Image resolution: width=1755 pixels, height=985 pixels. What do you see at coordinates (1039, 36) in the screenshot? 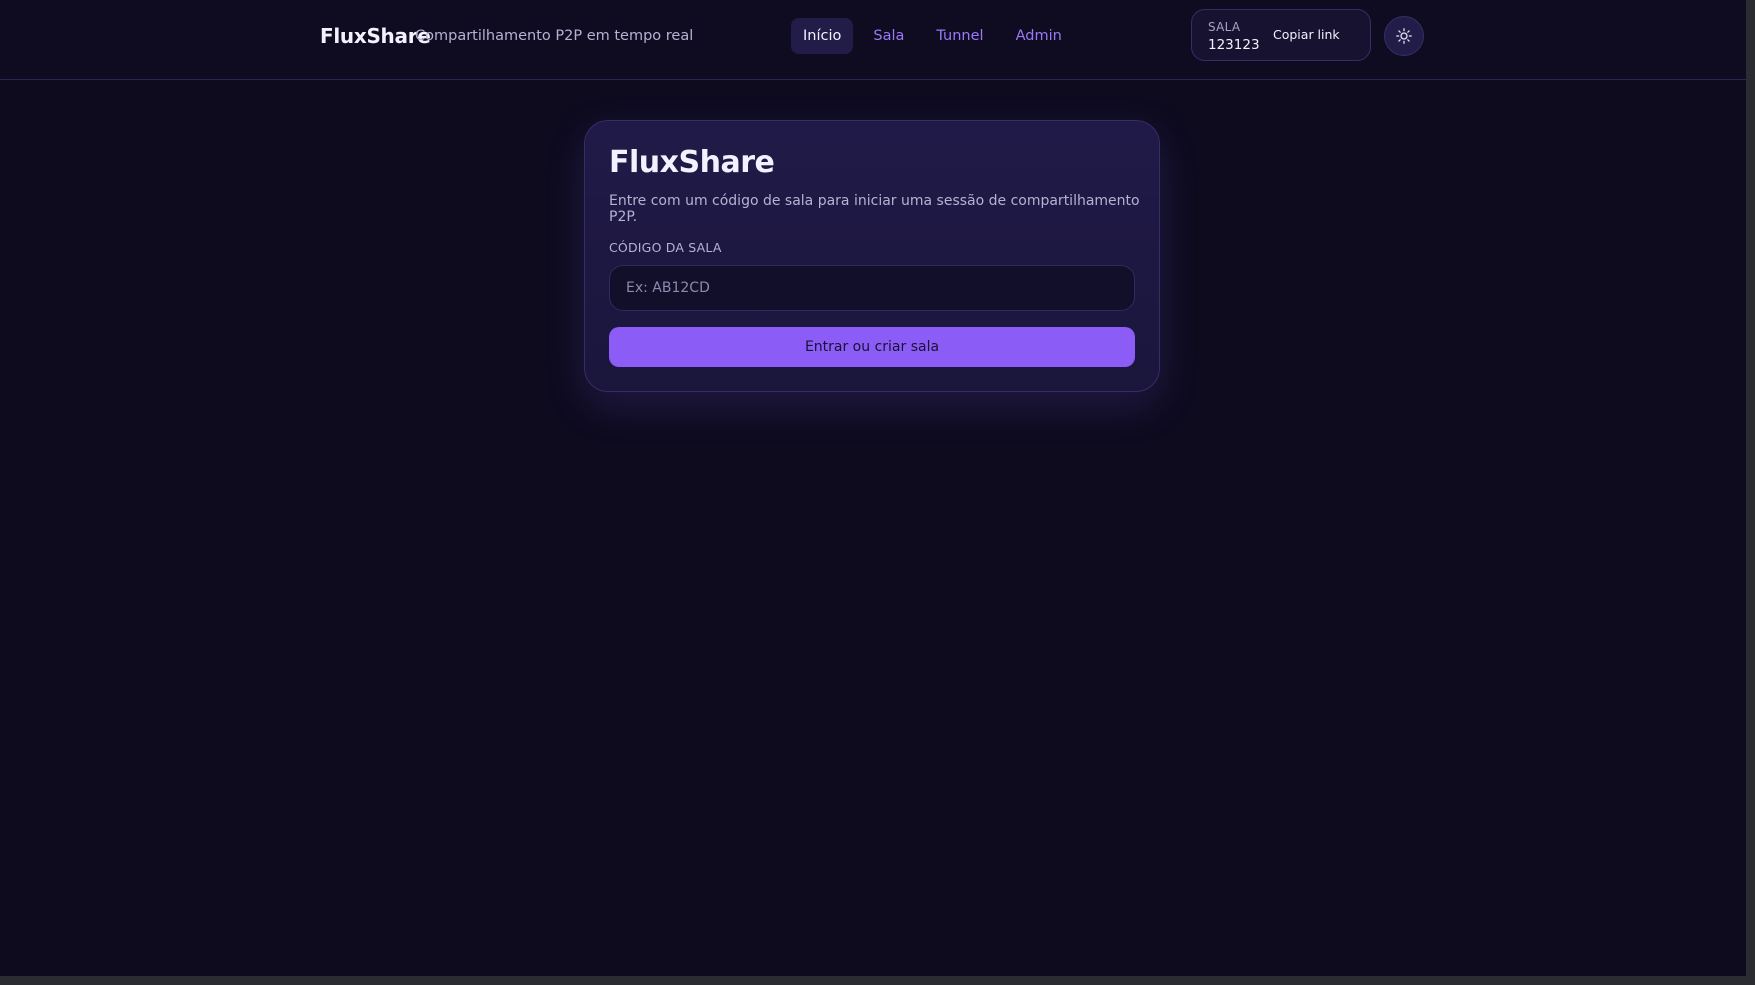
I see `nav-item-admin: Admin` at bounding box center [1039, 36].